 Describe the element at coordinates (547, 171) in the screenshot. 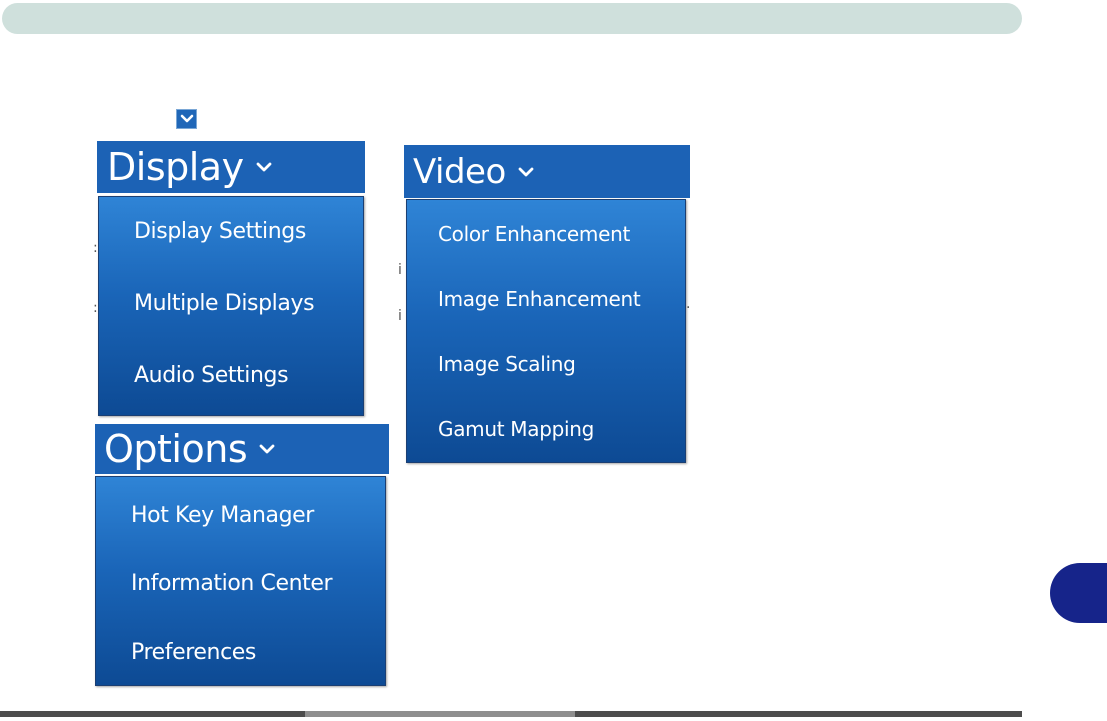

I see `video-menu-header: Video` at that location.